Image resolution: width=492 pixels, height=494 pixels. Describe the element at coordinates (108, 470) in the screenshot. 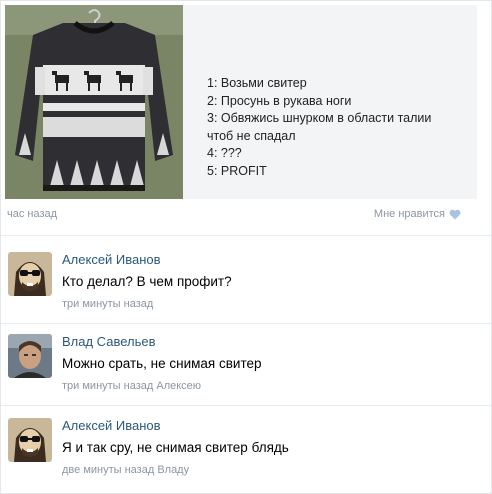

I see `comment-time: две минуты назад` at that location.